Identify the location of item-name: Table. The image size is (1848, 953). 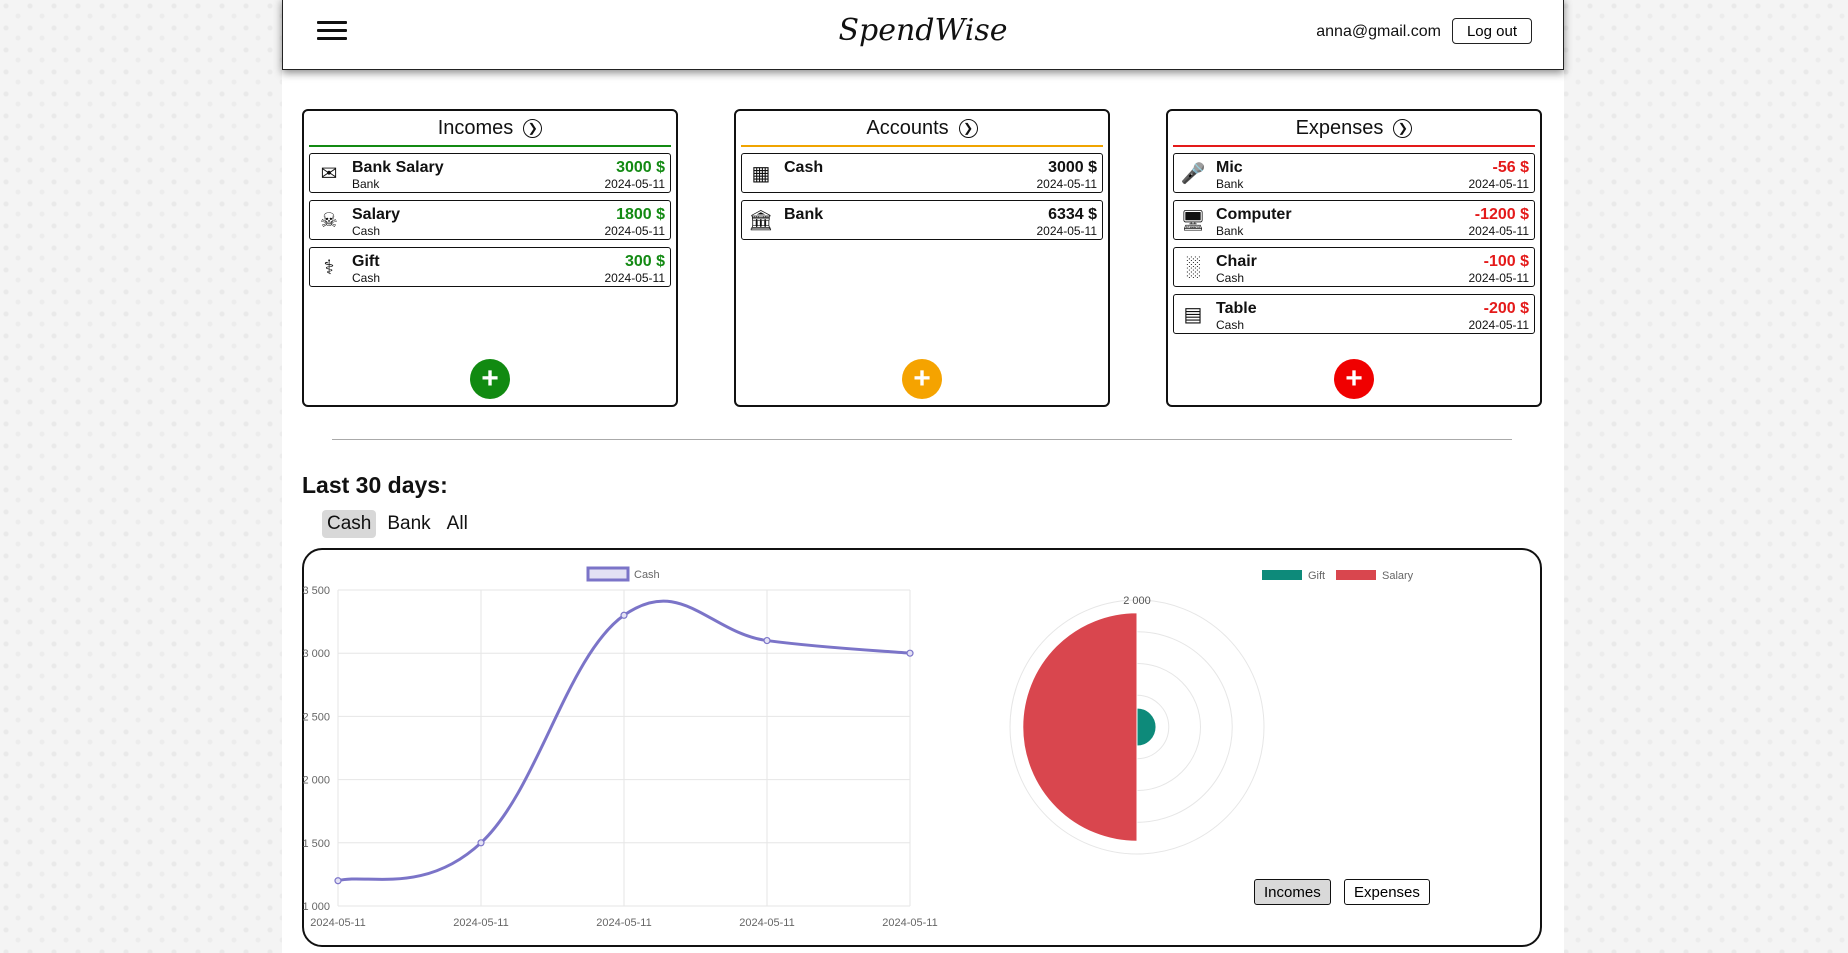
(1236, 308).